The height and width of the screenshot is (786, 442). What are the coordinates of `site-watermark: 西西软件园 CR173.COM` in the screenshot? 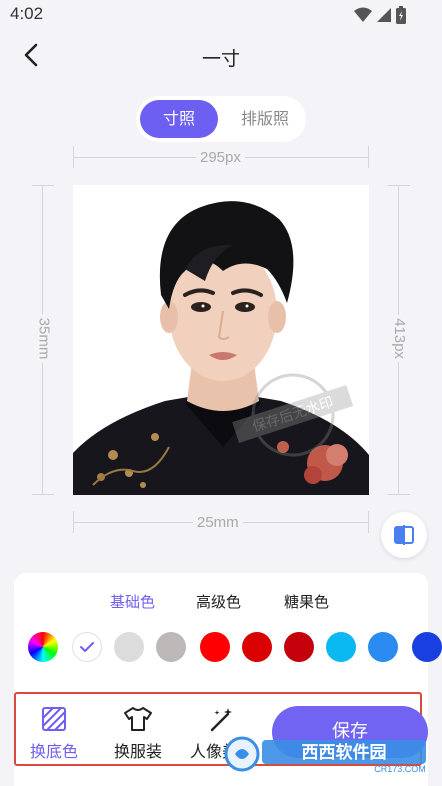 It's located at (326, 754).